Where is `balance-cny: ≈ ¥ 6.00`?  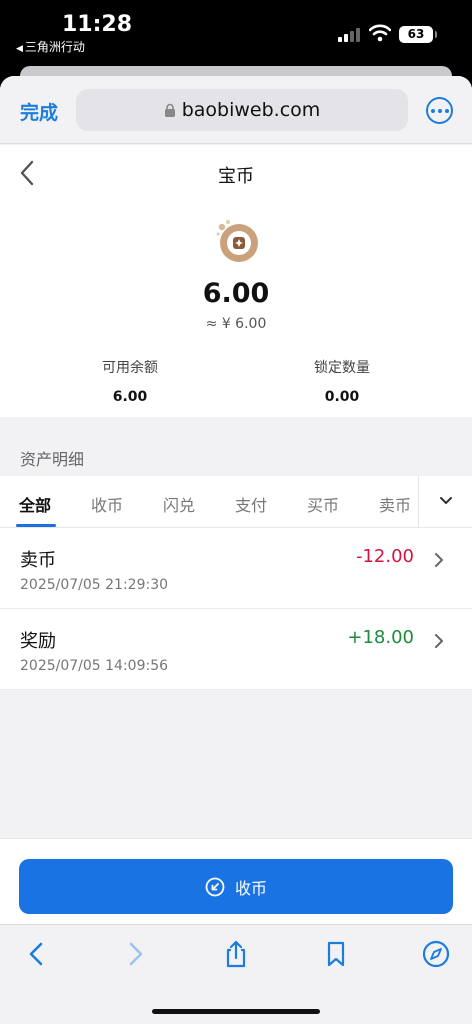 balance-cny: ≈ ¥ 6.00 is located at coordinates (236, 324).